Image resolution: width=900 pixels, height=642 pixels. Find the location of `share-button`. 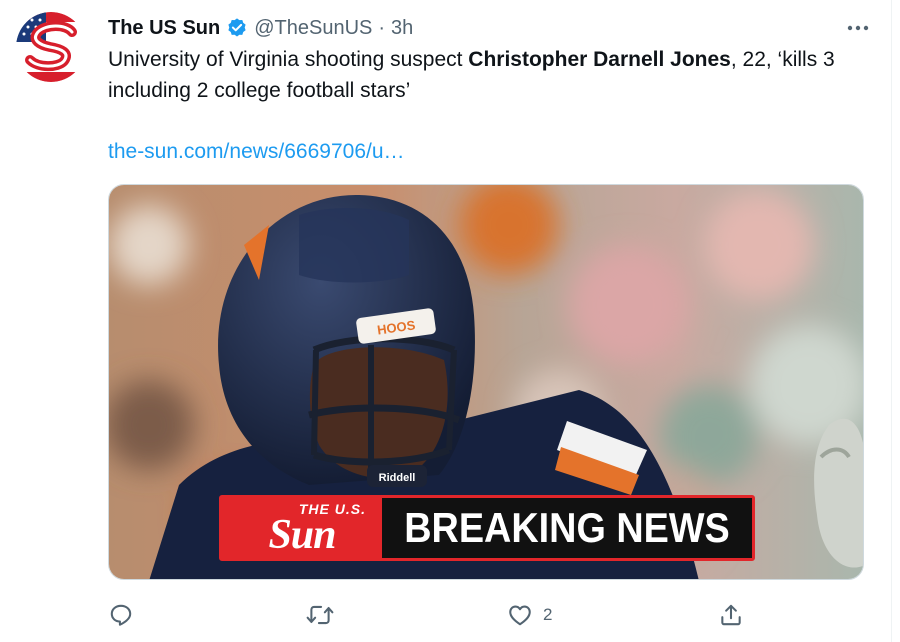

share-button is located at coordinates (731, 615).